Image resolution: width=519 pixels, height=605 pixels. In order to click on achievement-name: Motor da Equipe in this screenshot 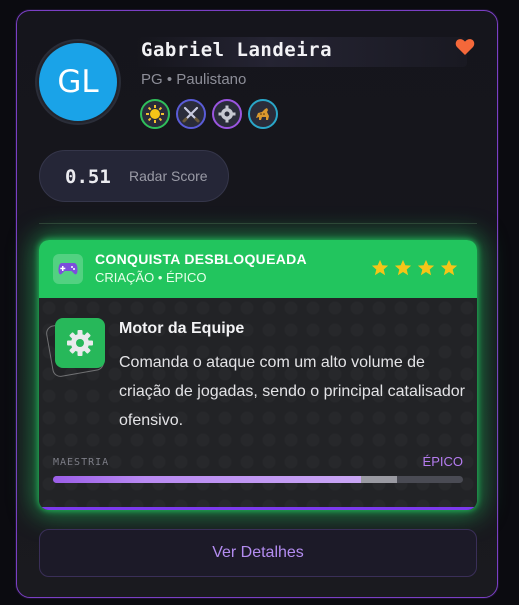, I will do `click(182, 328)`.